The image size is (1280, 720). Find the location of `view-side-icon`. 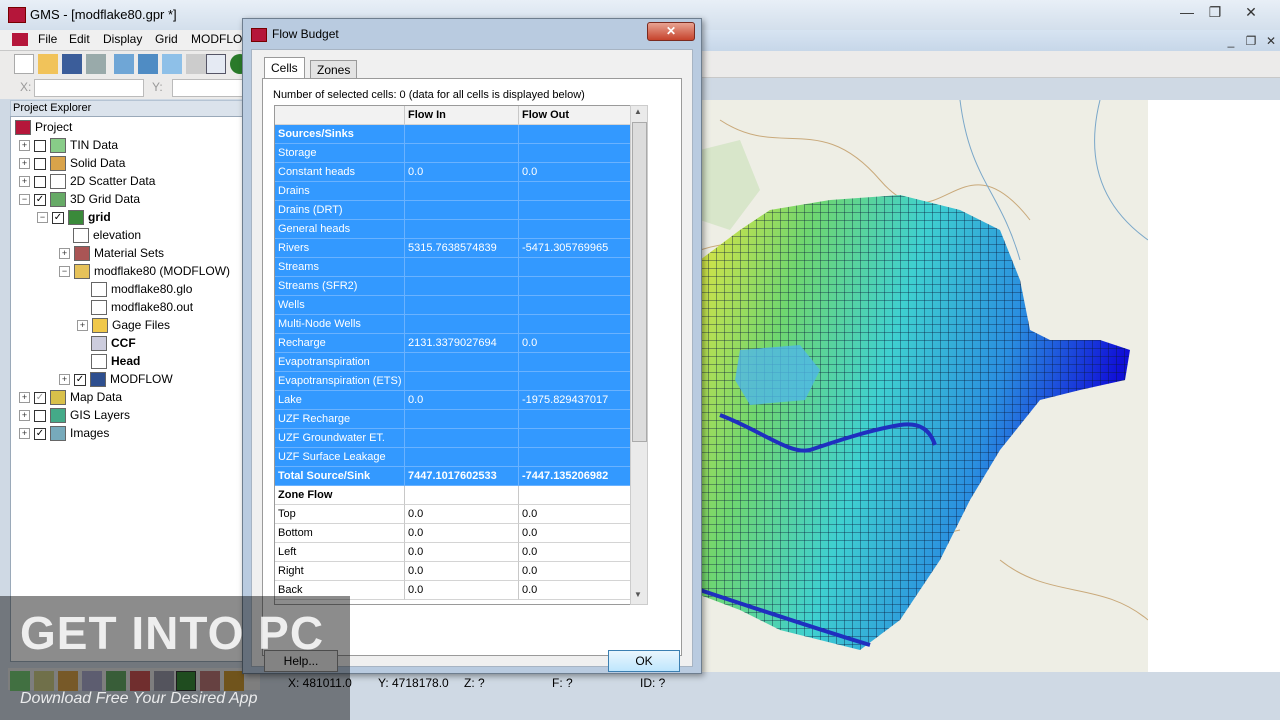

view-side-icon is located at coordinates (148, 64).